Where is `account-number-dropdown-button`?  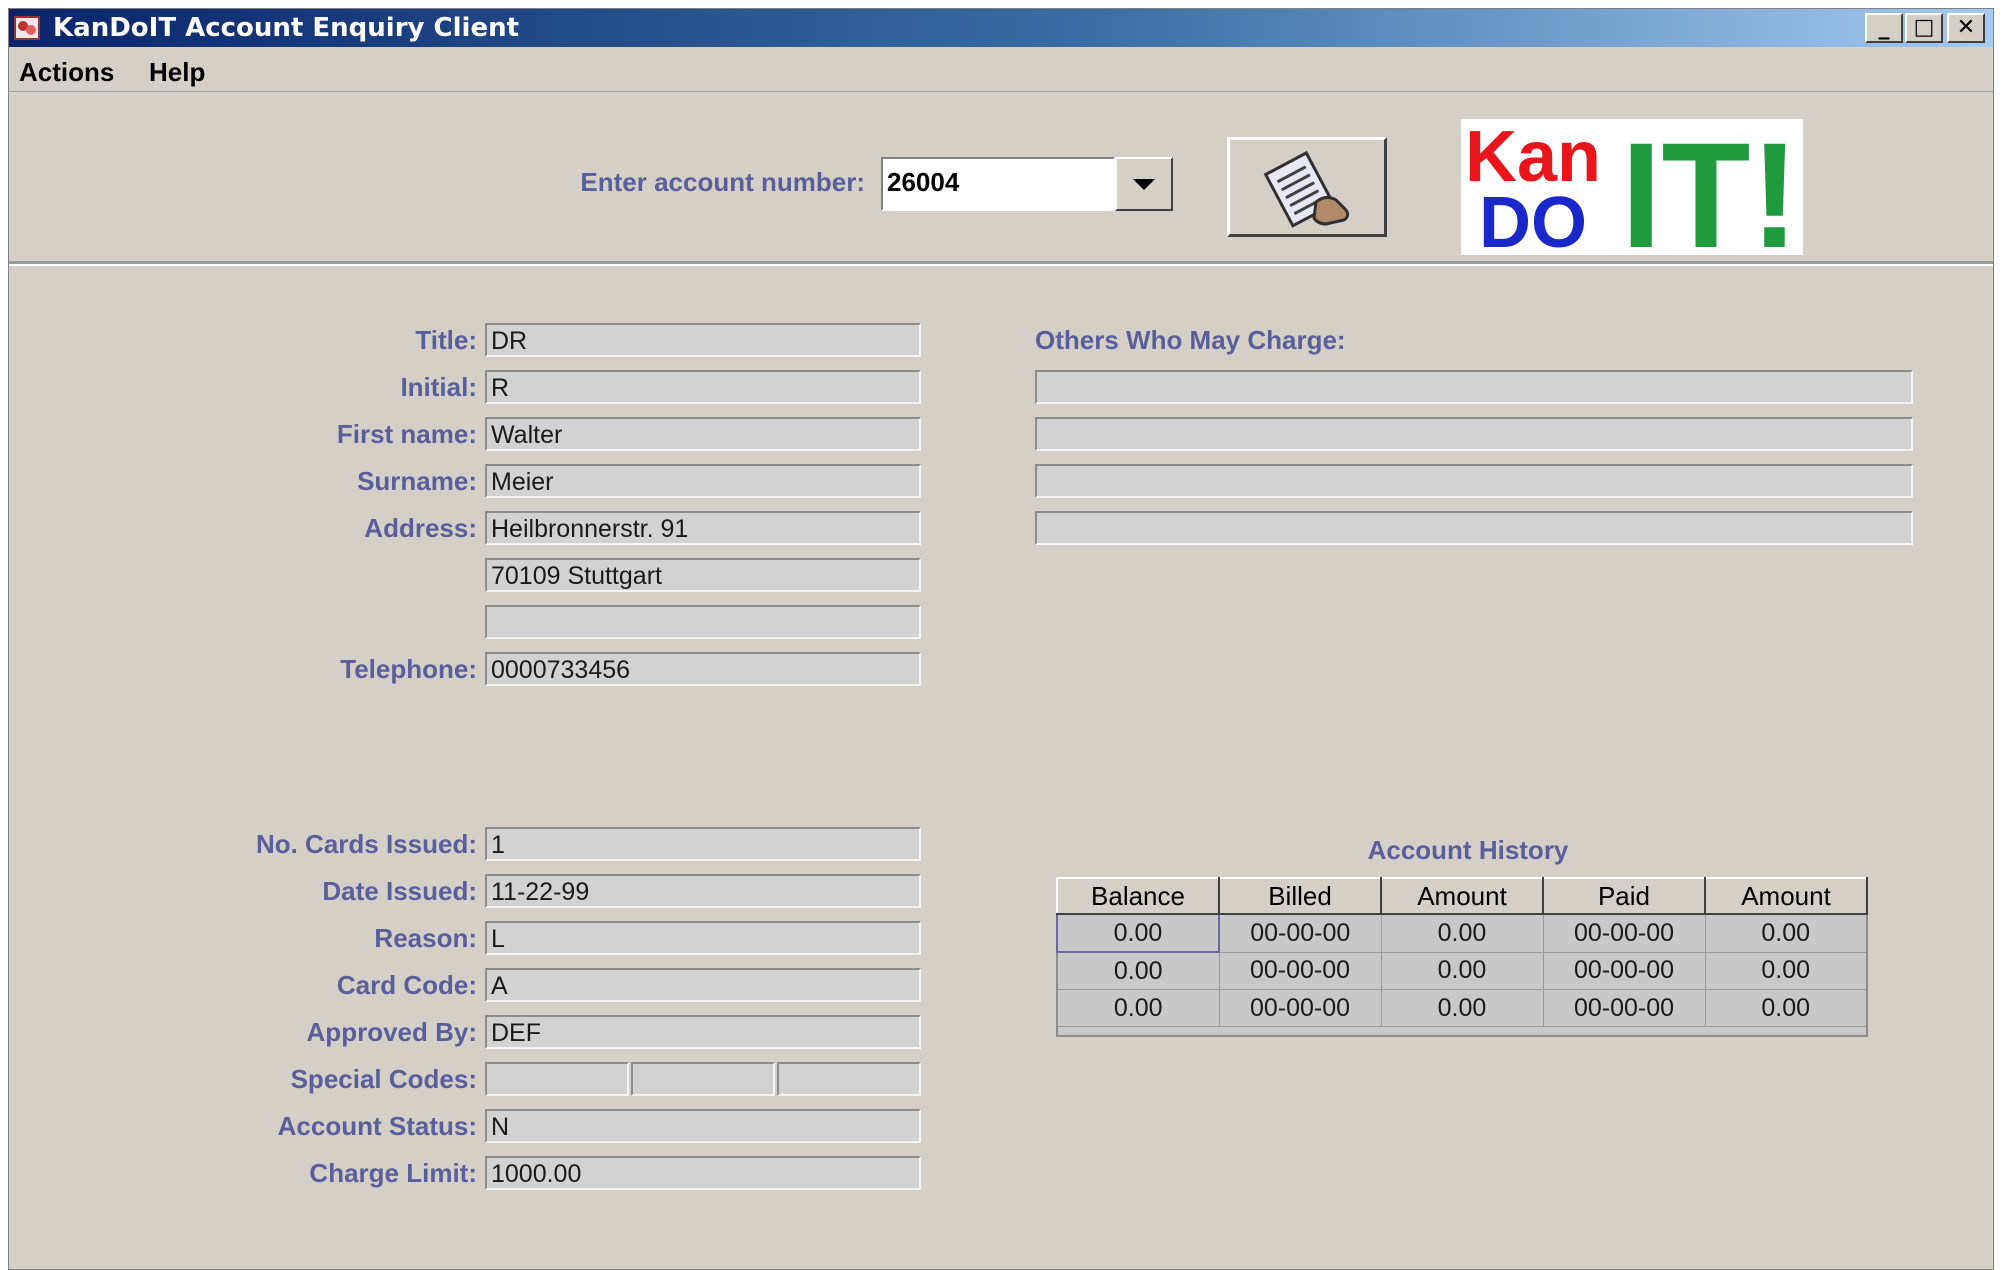
account-number-dropdown-button is located at coordinates (1144, 184).